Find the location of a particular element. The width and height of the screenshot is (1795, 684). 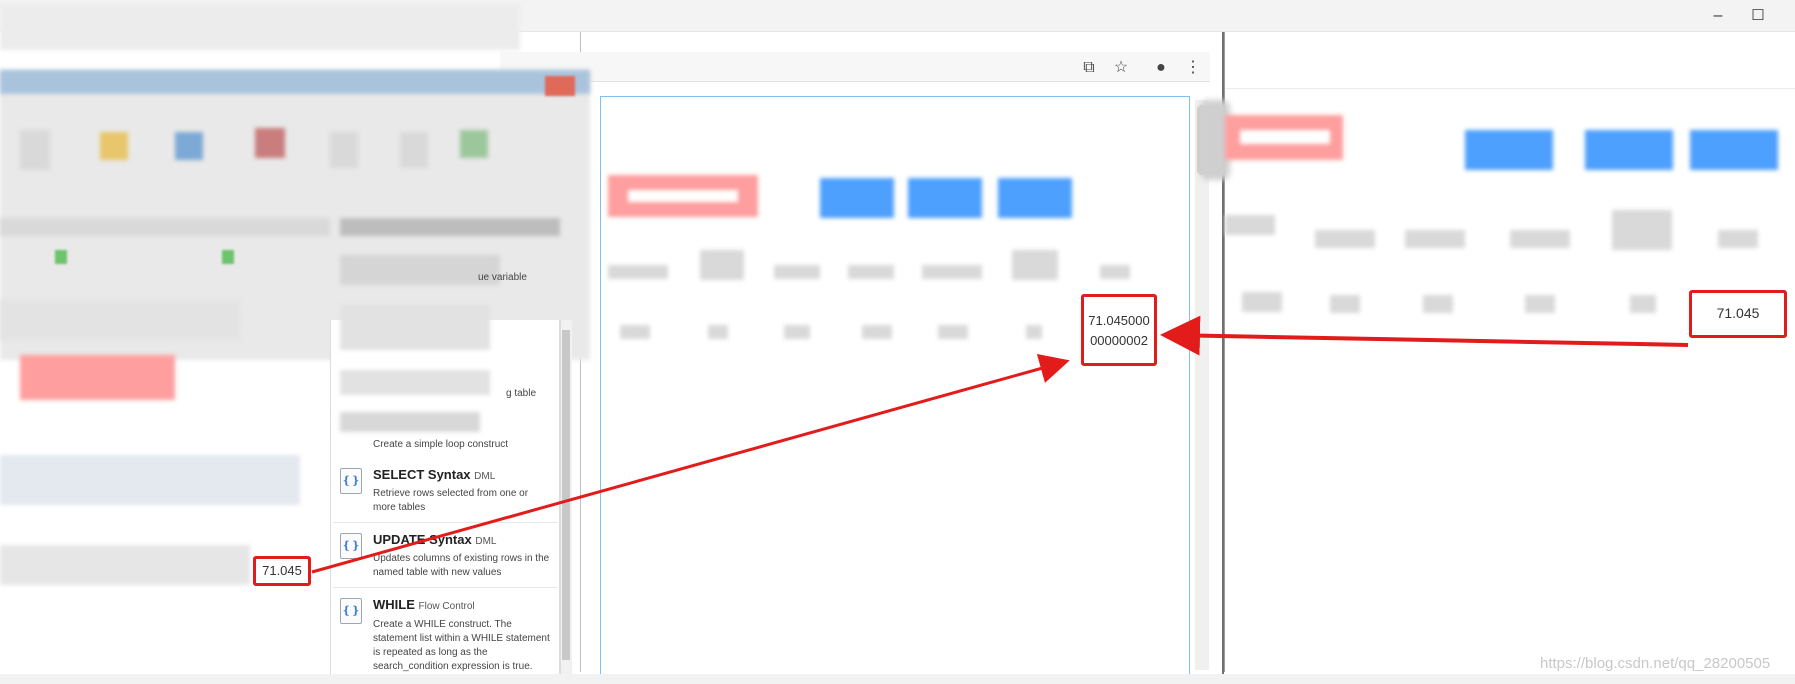

arrow-left-to-middle is located at coordinates (690, 464).